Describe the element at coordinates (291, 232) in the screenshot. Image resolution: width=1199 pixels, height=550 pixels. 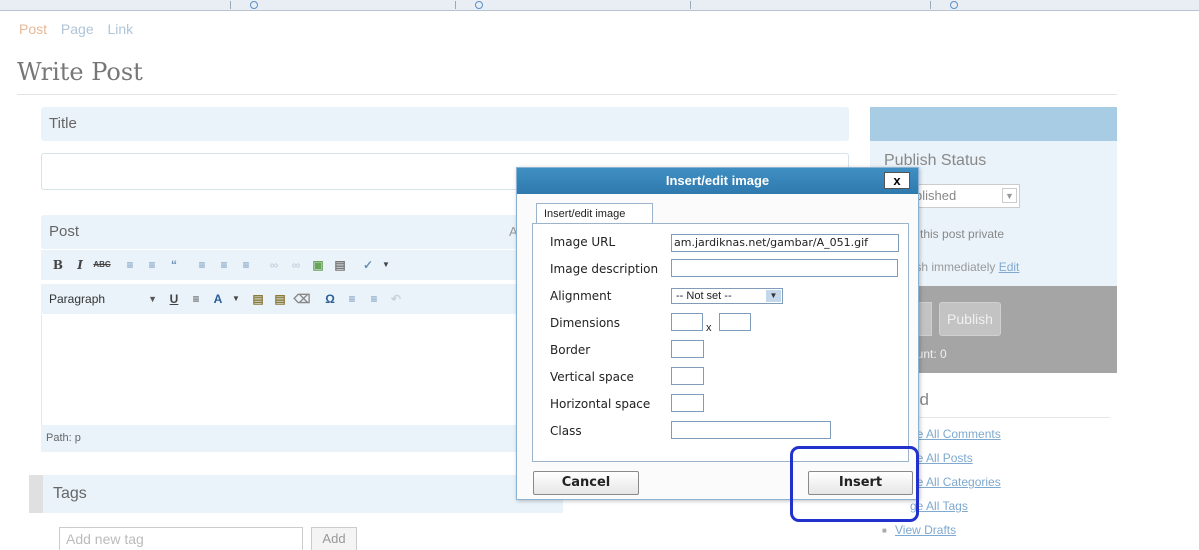
I see `post-box-heading: Post` at that location.